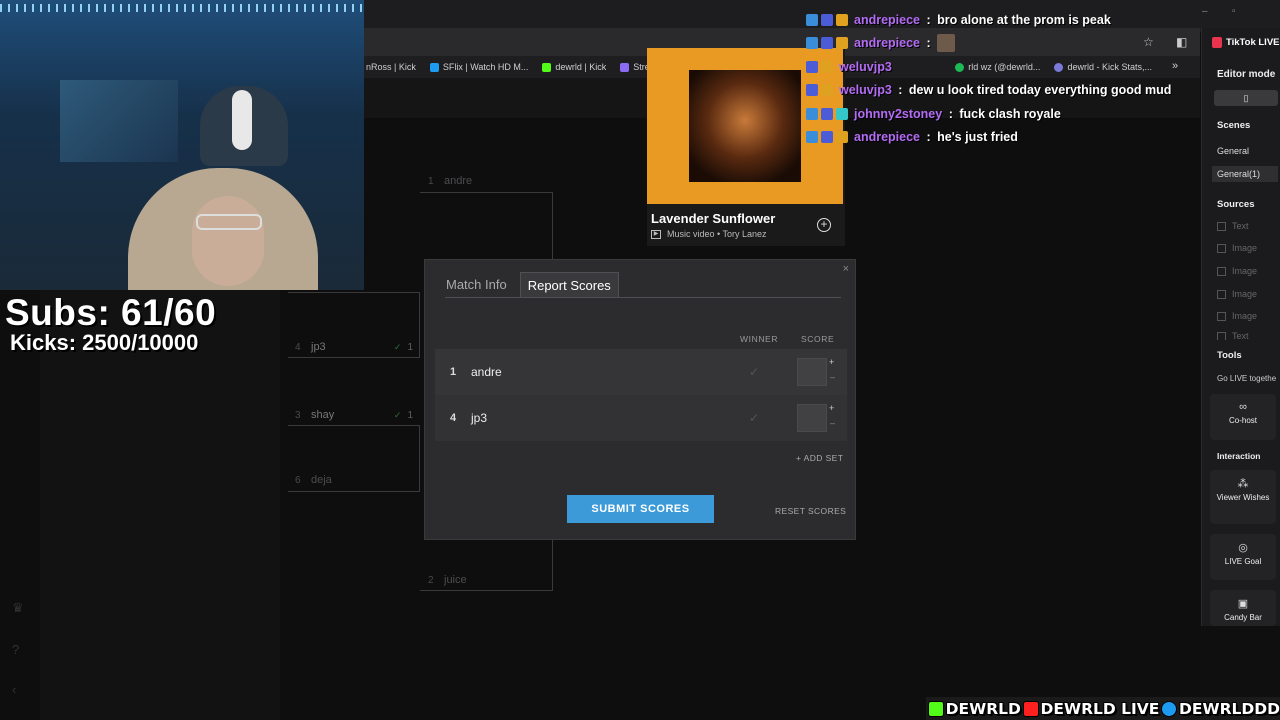 The image size is (1280, 720). Describe the element at coordinates (1234, 125) in the screenshot. I see `scenes-header: Scenes` at that location.